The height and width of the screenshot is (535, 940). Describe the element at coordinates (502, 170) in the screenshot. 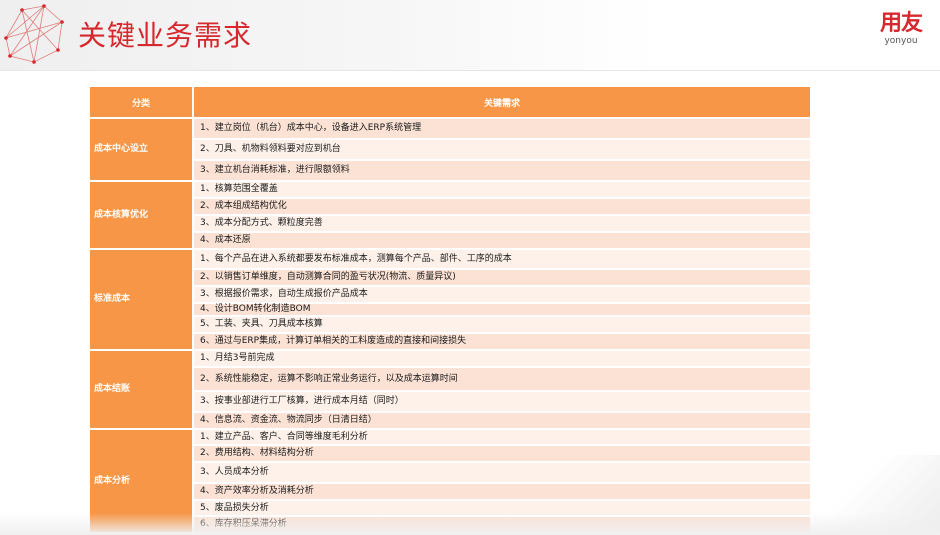

I see `requirement-cell: 3、建立机台消耗标准，进行限额领料` at that location.